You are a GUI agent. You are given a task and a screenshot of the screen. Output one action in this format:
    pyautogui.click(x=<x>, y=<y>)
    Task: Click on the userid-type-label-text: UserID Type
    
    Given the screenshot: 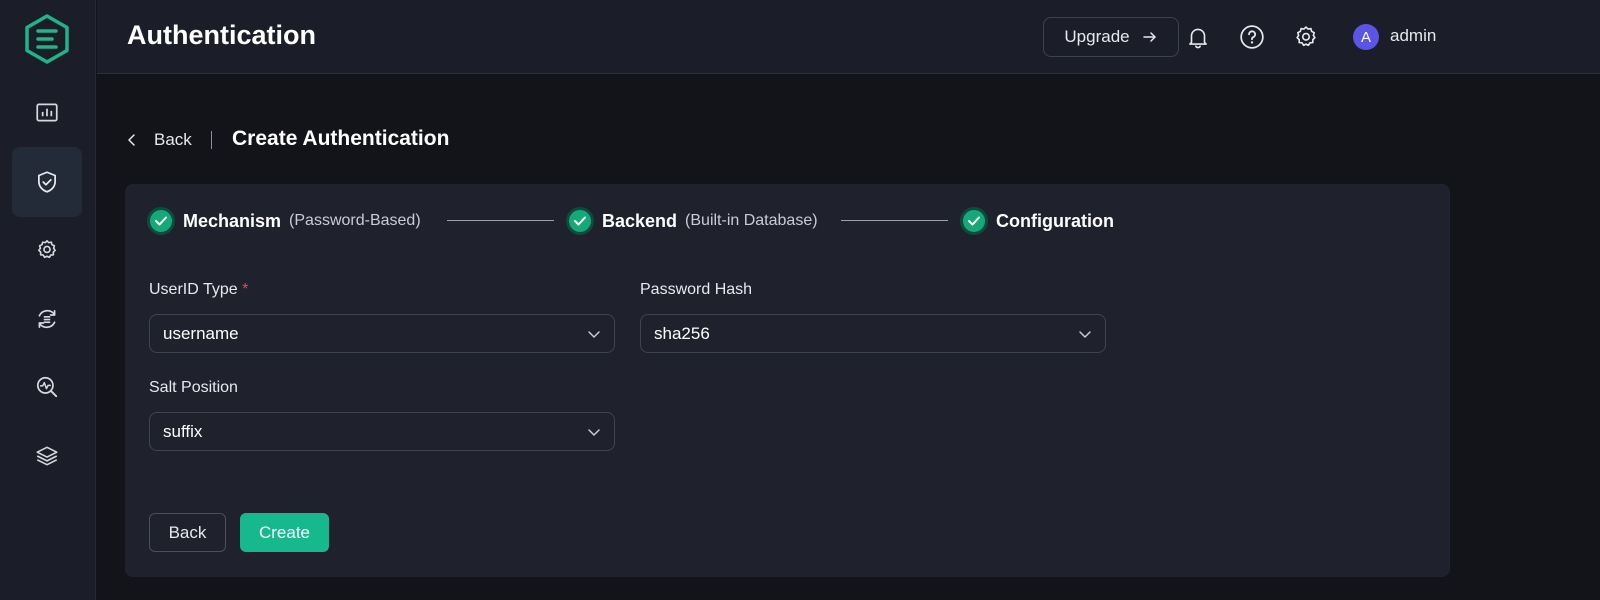 What is the action you would take?
    pyautogui.click(x=193, y=289)
    